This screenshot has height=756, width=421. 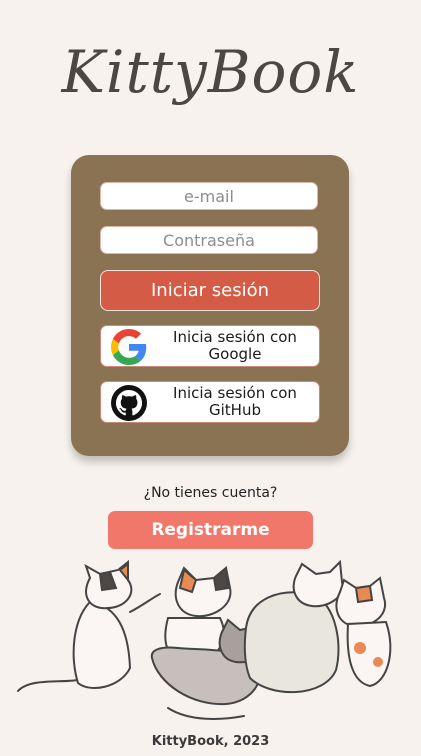 What do you see at coordinates (129, 403) in the screenshot?
I see `github-icon` at bounding box center [129, 403].